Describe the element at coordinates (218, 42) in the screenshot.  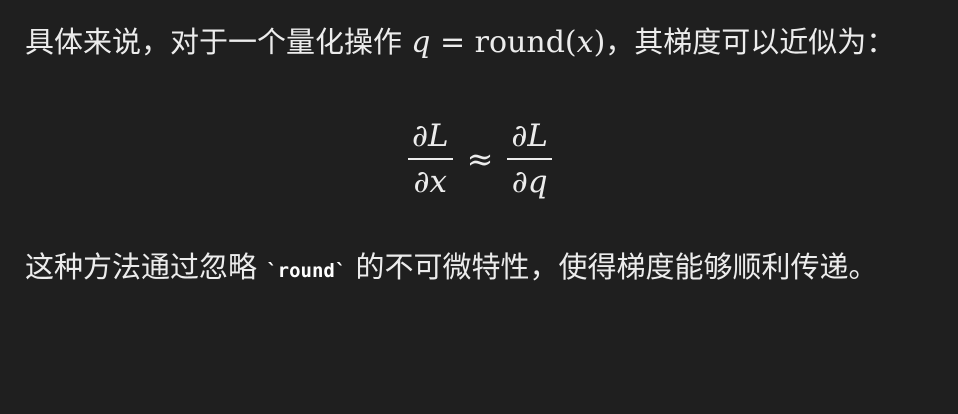
I see `intro-text: 具体来说，对于一个量化操作` at that location.